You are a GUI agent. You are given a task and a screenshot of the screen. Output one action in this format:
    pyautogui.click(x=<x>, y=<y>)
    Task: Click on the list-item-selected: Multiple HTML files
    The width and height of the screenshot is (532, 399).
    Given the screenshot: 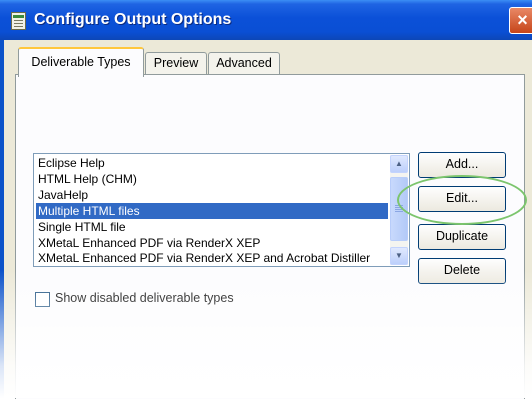 What is the action you would take?
    pyautogui.click(x=212, y=211)
    